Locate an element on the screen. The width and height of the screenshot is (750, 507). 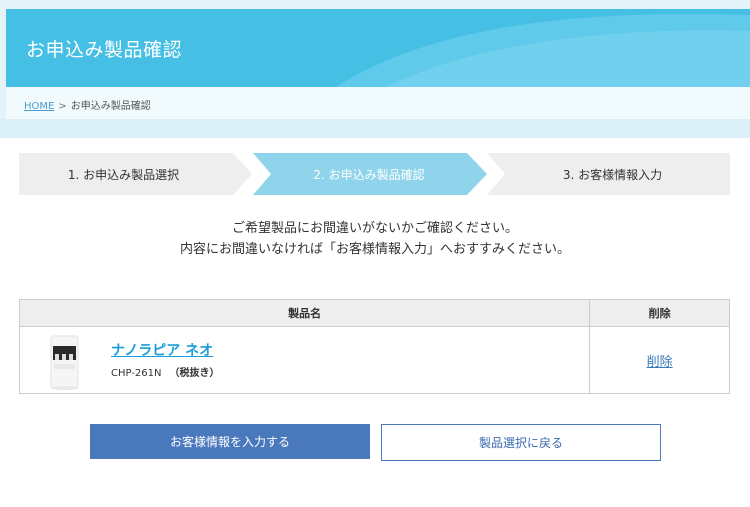
back-to-product-selection-button: 製品選択に戻る is located at coordinates (521, 442).